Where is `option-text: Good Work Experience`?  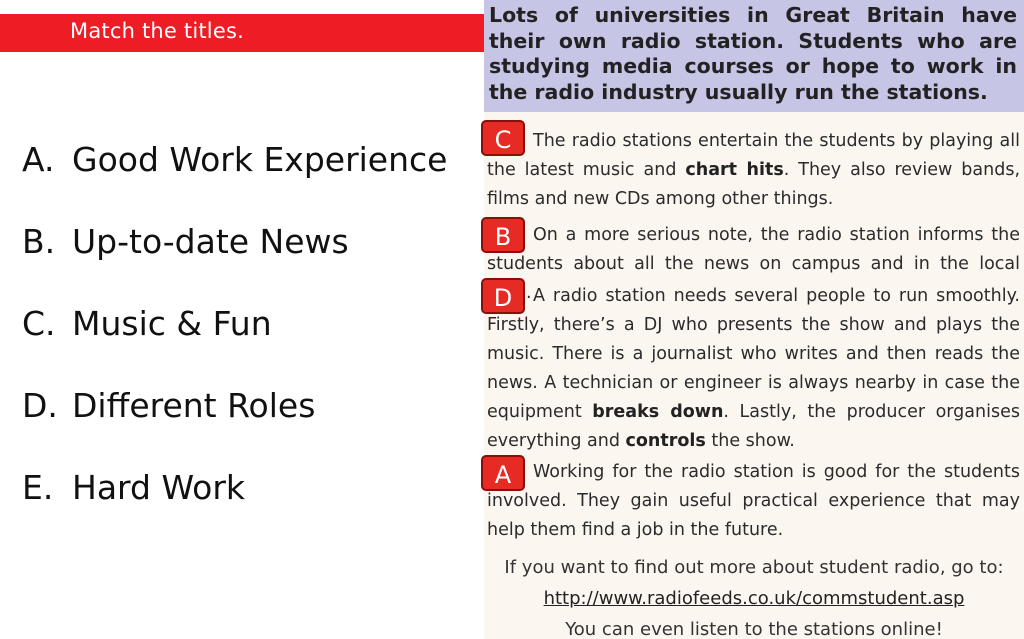
option-text: Good Work Experience is located at coordinates (260, 159).